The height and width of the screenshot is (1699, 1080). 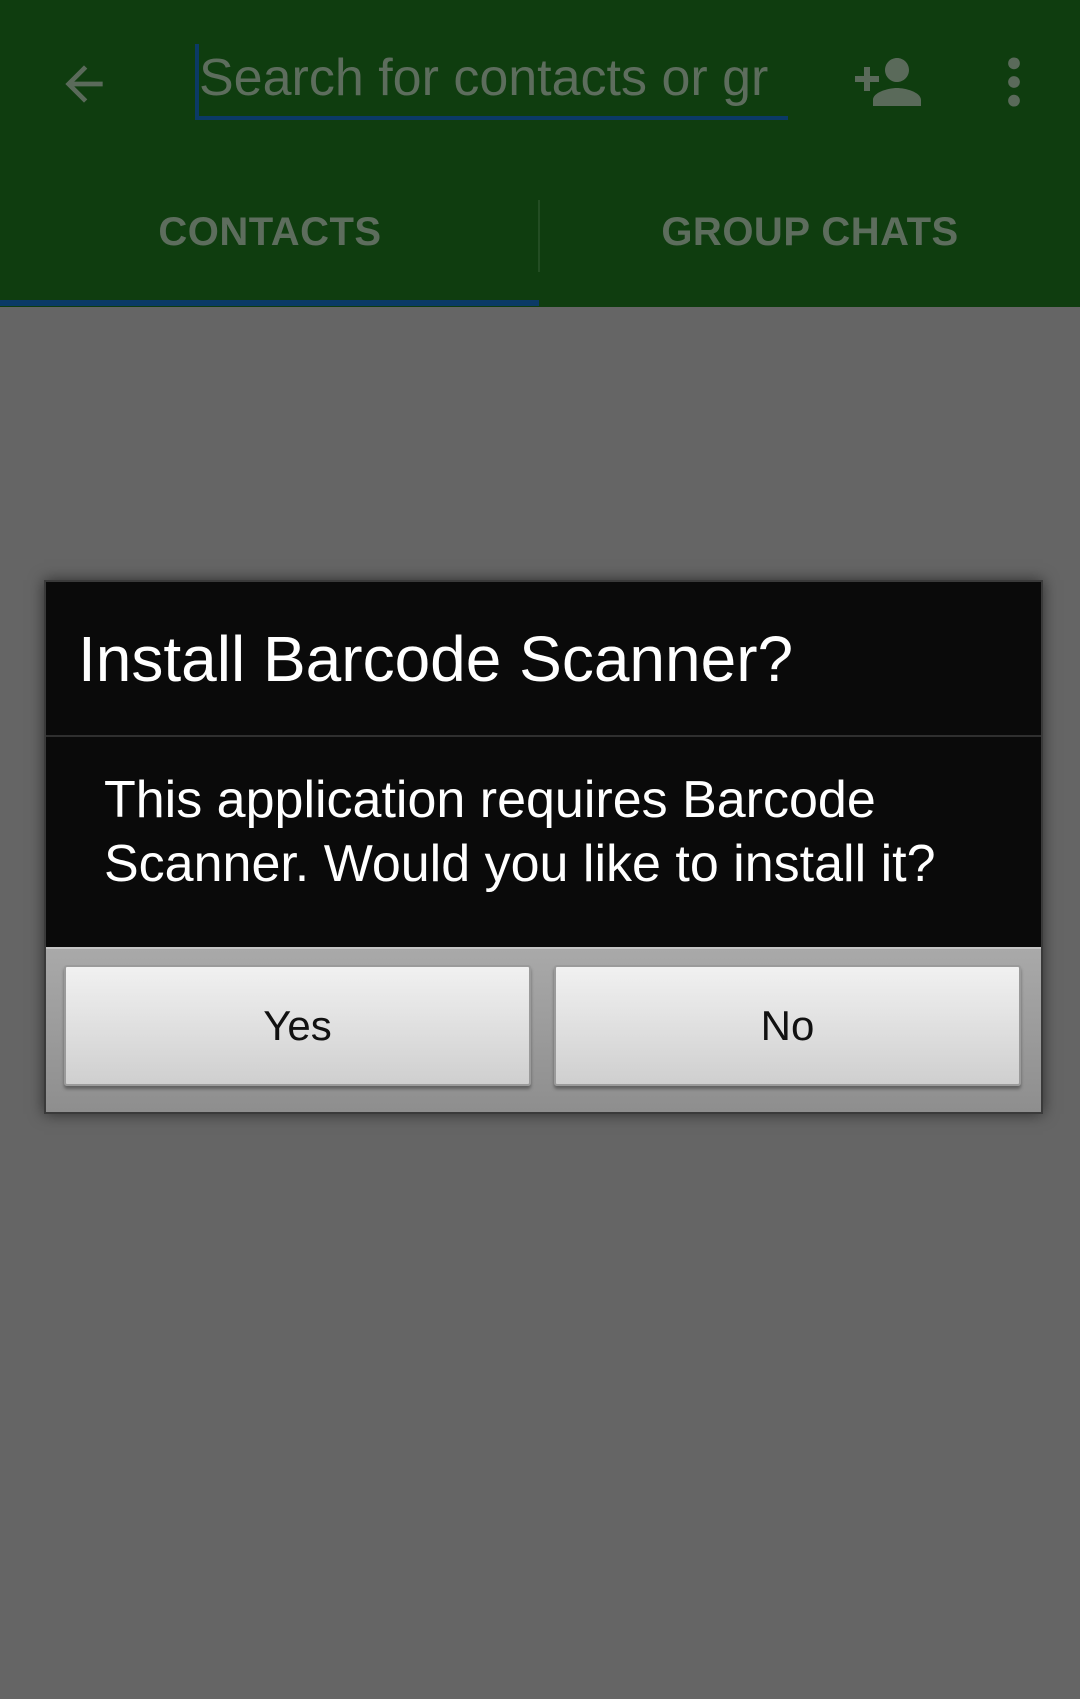 I want to click on search-field, so click(x=491, y=83).